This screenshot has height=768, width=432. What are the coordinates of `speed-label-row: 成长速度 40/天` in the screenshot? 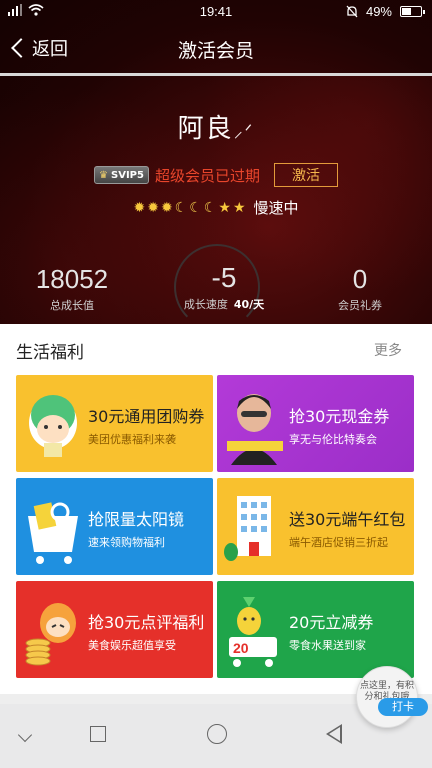 It's located at (224, 304).